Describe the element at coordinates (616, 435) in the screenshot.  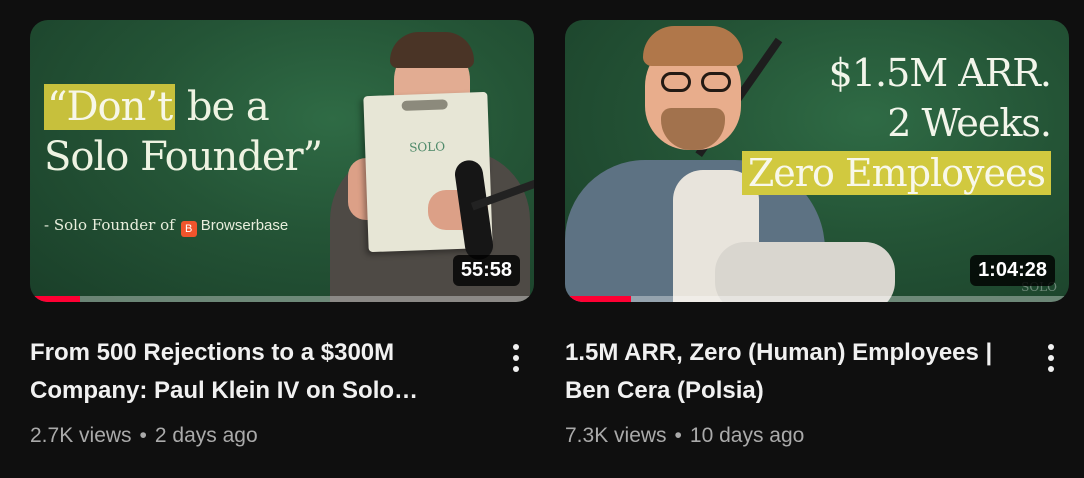
I see `view-count: 7.3K views` at that location.